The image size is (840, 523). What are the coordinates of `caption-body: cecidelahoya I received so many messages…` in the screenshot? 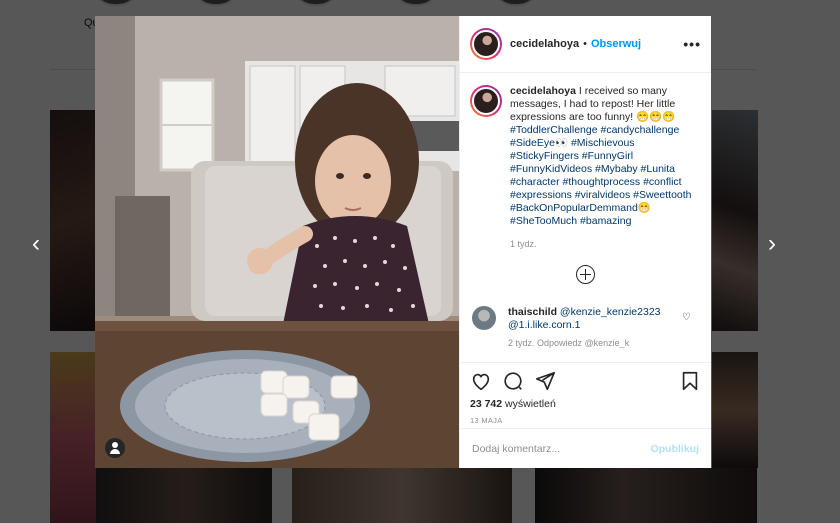 It's located at (605, 168).